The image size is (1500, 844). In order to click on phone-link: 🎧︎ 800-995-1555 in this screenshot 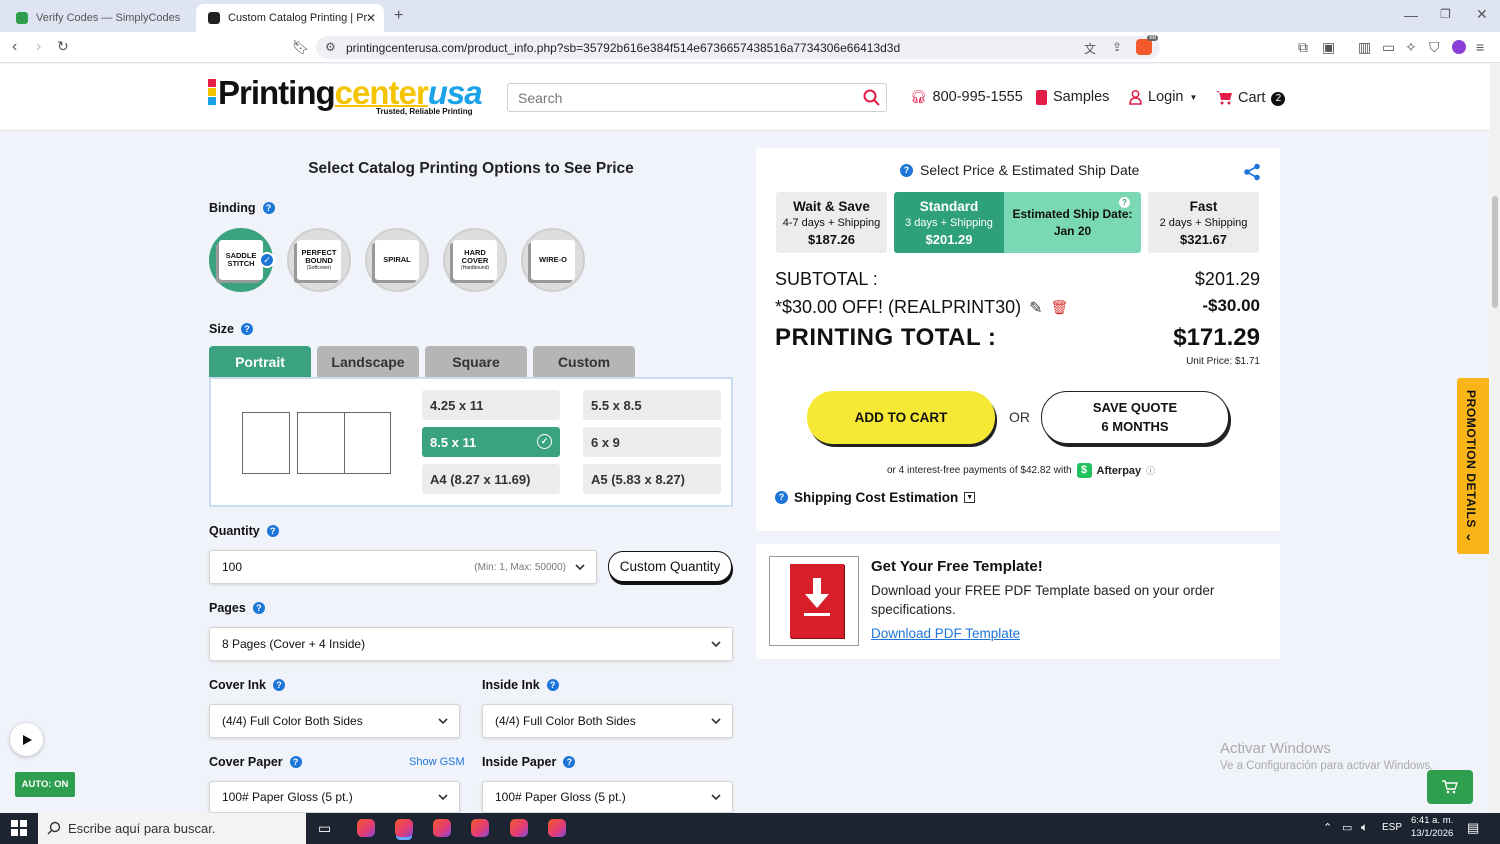, I will do `click(966, 97)`.